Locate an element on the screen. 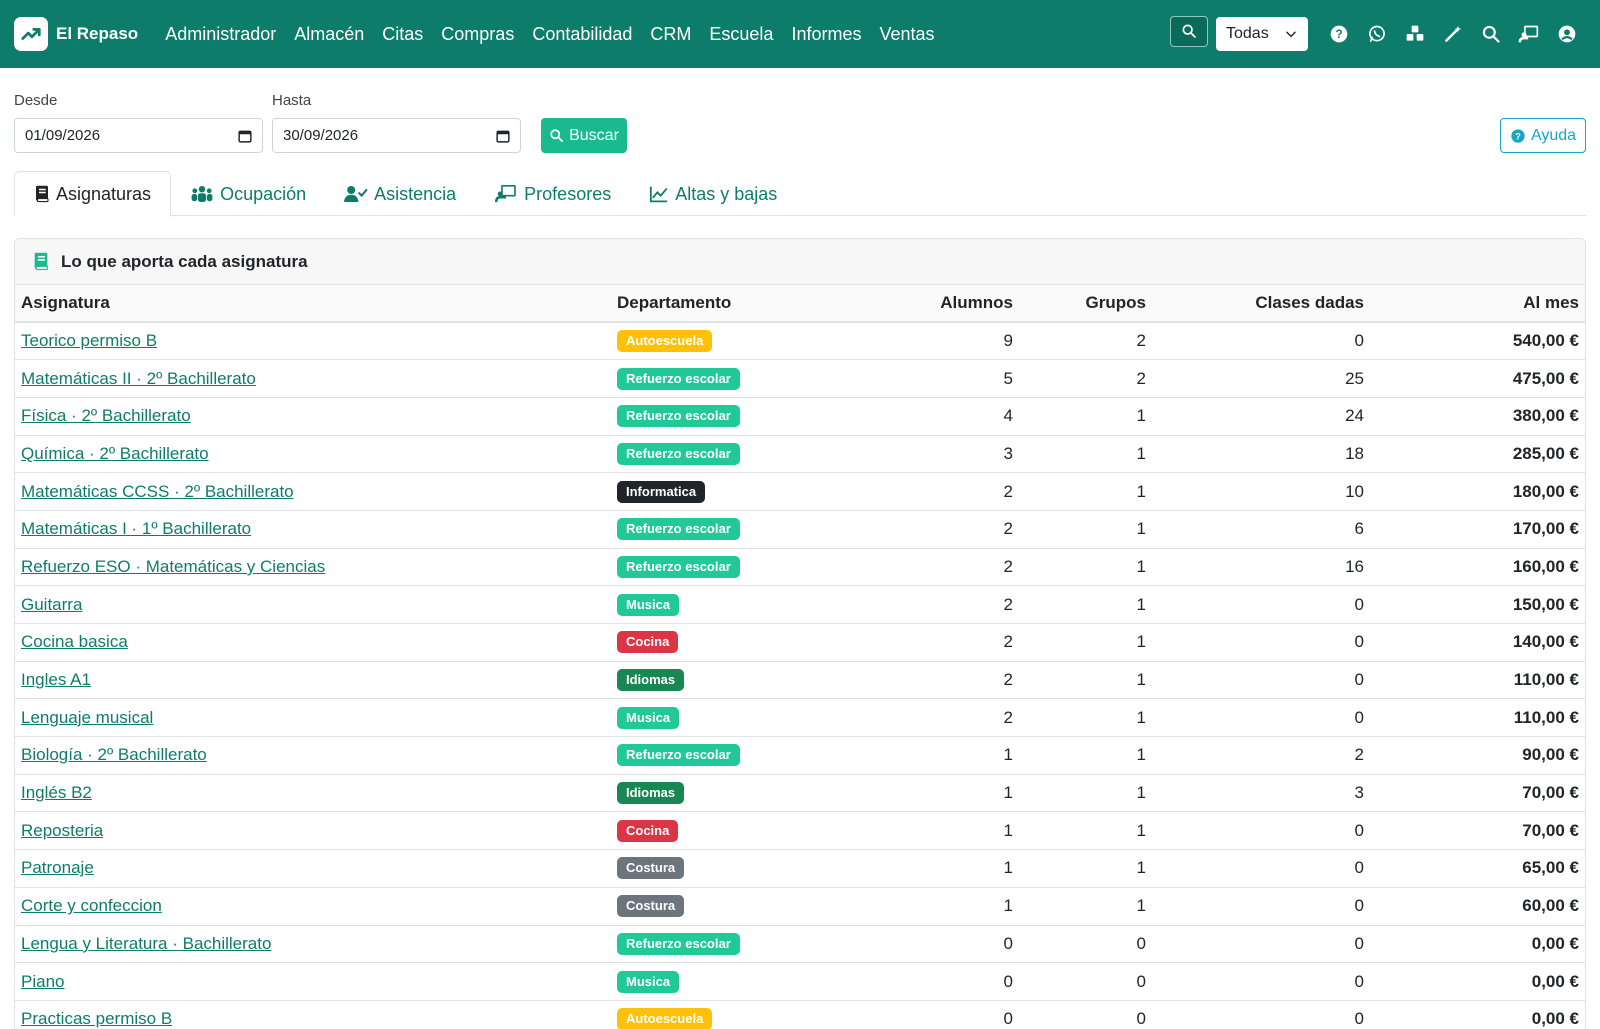 This screenshot has height=1029, width=1600. search-button: Buscar is located at coordinates (584, 135).